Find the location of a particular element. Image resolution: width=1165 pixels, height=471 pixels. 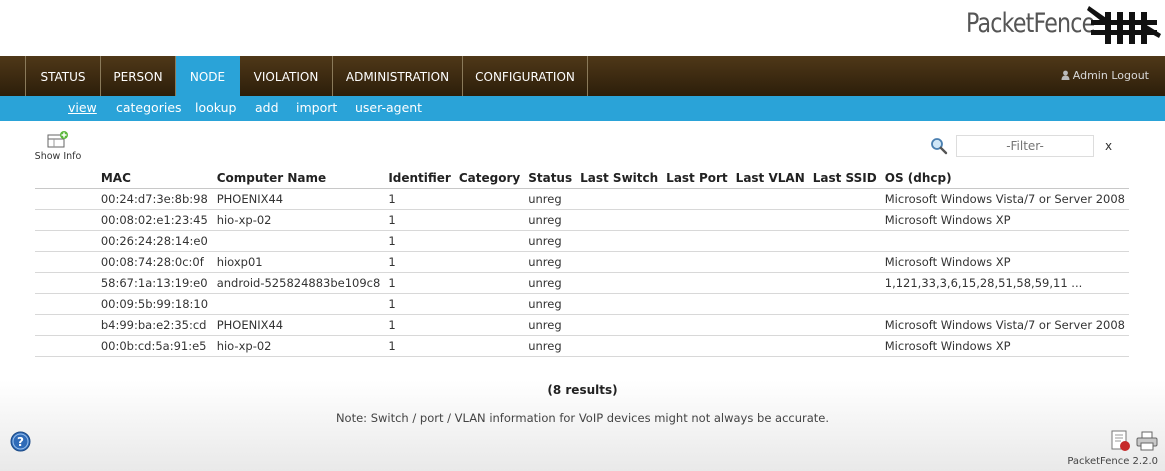

cell-mac: b4:99:ba:e2:35:cd is located at coordinates (154, 325).